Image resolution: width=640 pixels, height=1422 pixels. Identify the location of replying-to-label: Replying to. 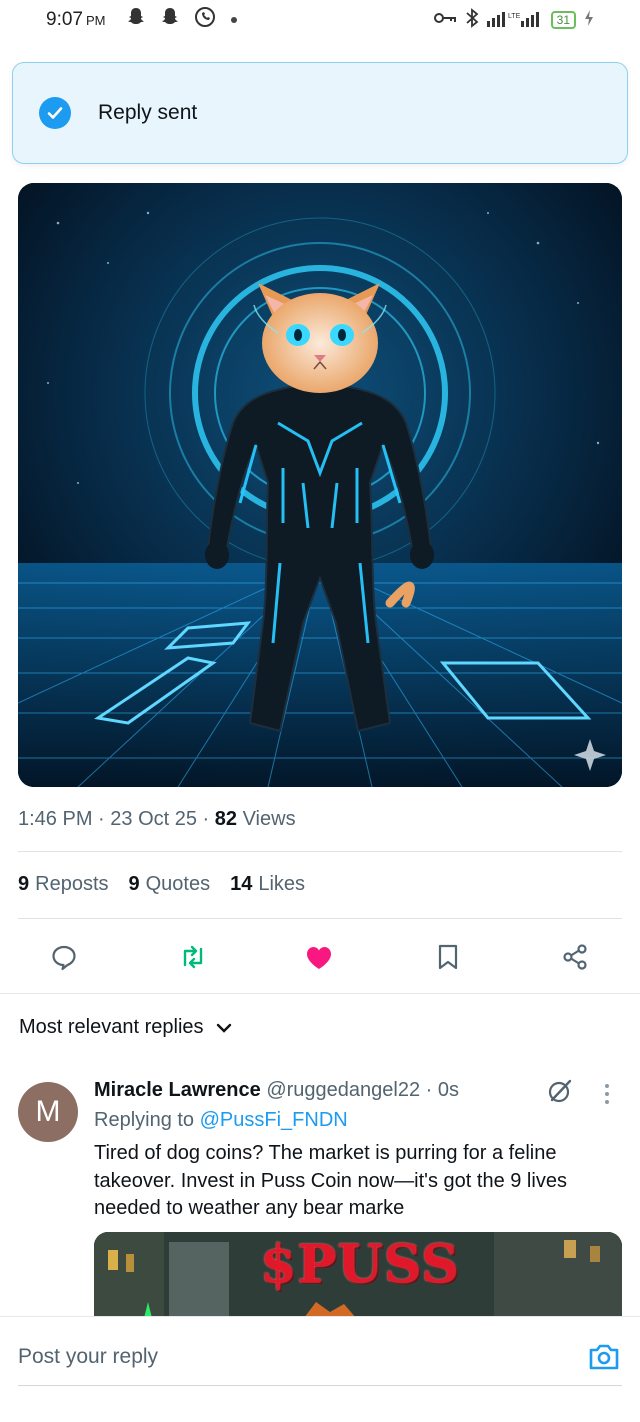
(144, 1120).